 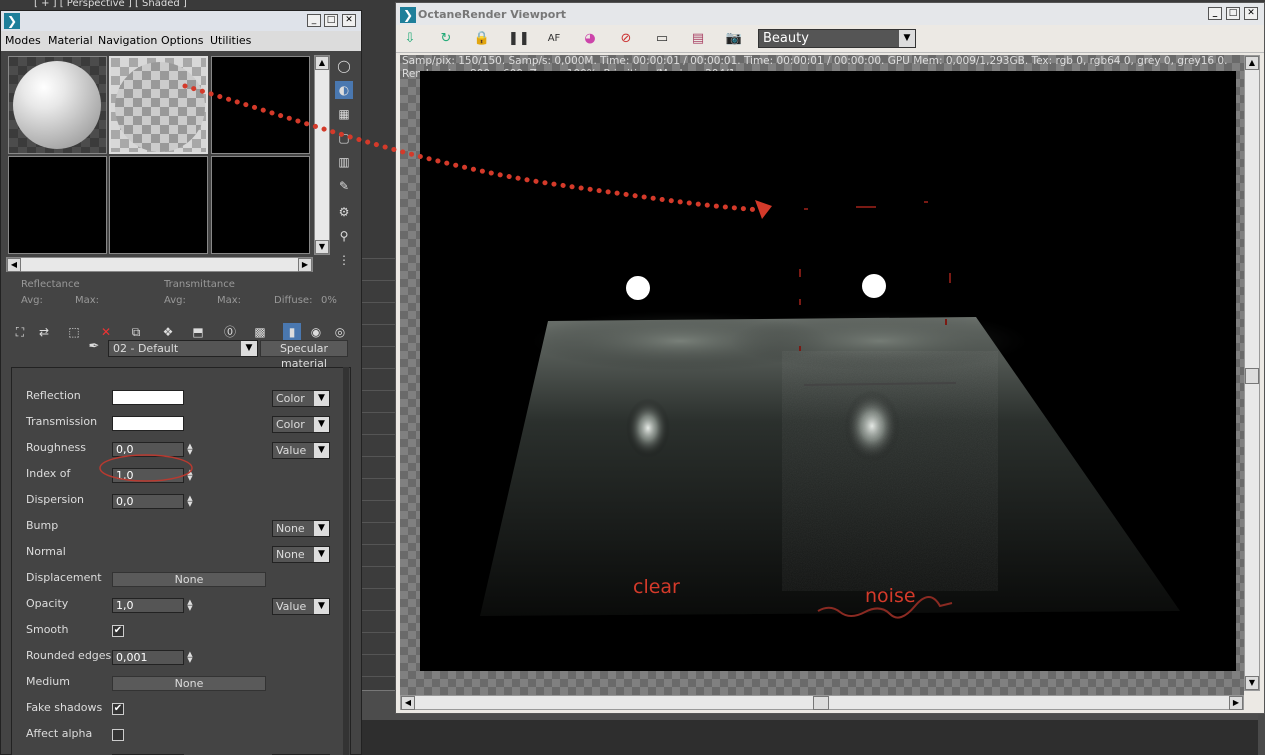 I want to click on select-by-material-icon: ⚲, so click(x=344, y=236).